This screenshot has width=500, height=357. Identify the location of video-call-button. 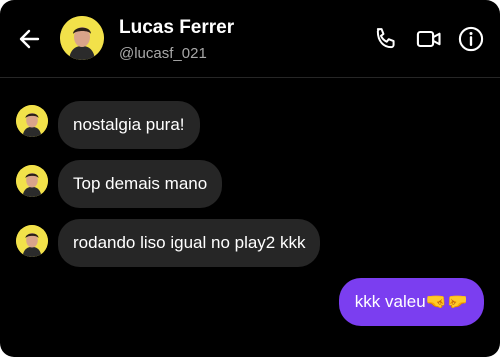
(429, 39).